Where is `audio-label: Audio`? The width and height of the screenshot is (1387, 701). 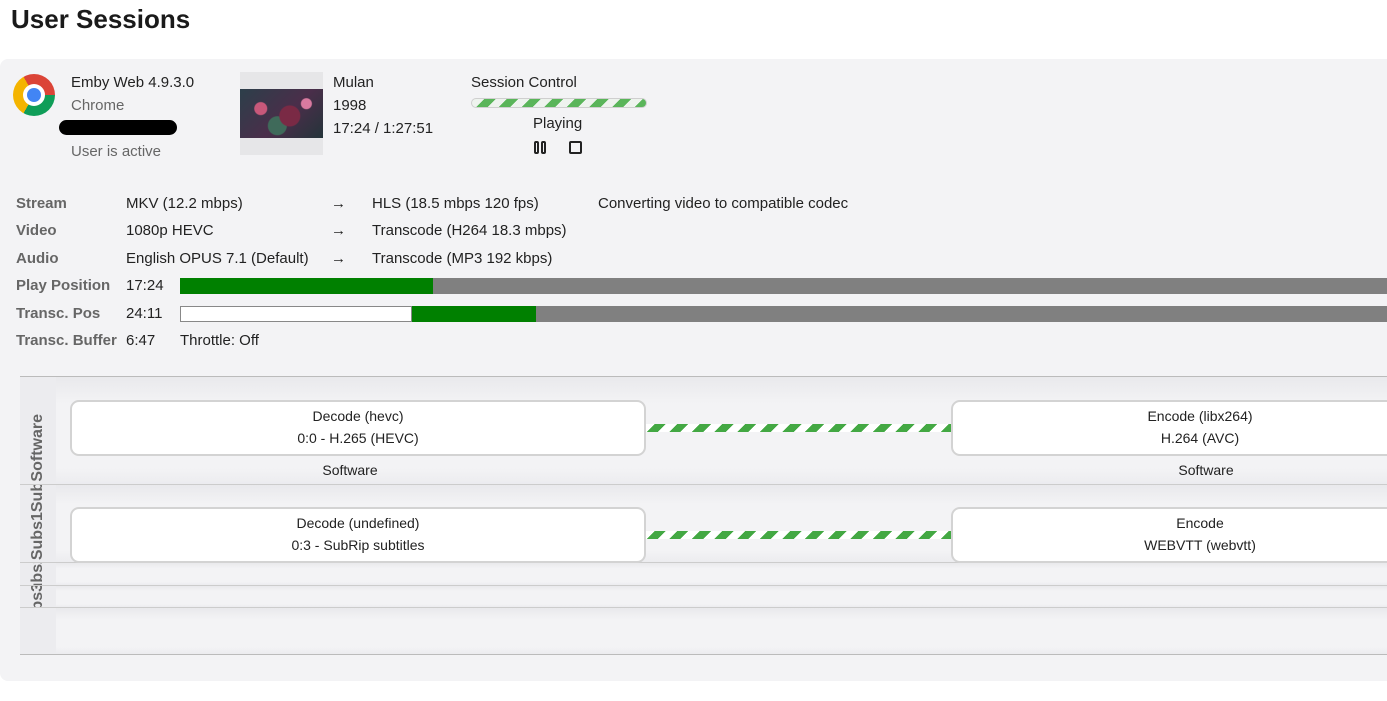 audio-label: Audio is located at coordinates (37, 258).